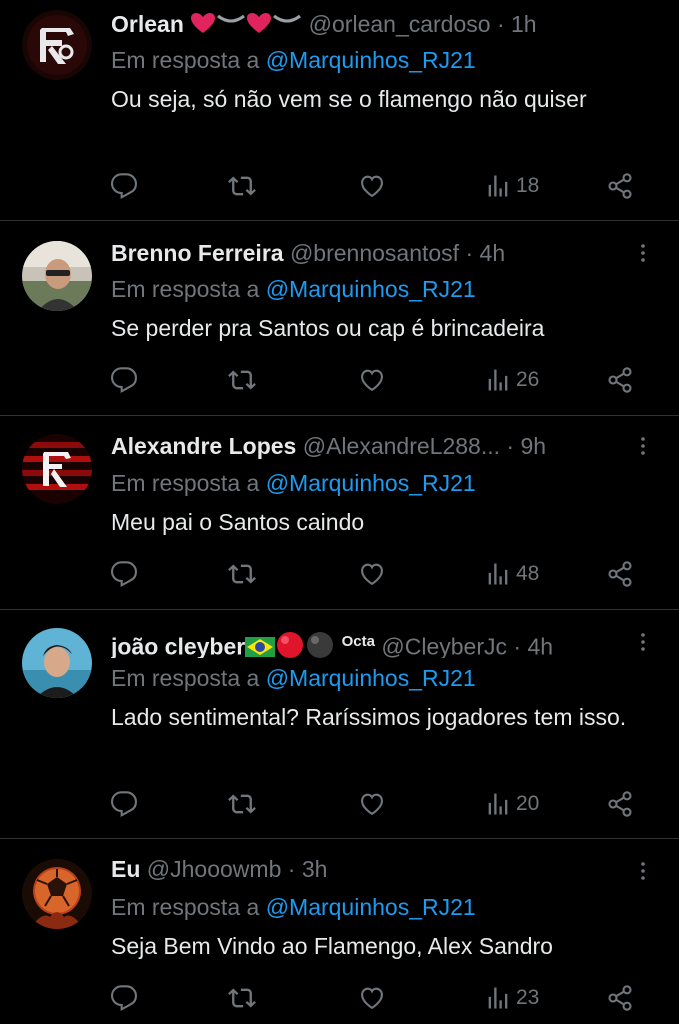 The image size is (679, 1024). What do you see at coordinates (315, 869) in the screenshot?
I see `timestamp: 3h` at bounding box center [315, 869].